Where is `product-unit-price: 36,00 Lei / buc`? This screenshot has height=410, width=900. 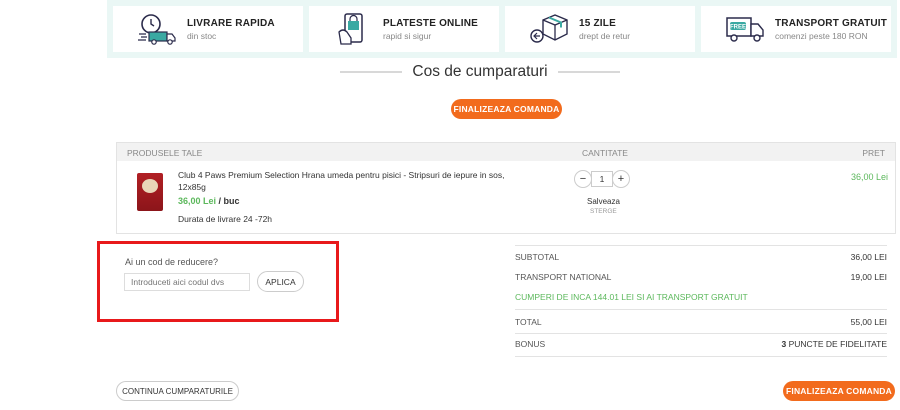 product-unit-price: 36,00 Lei / buc is located at coordinates (209, 201).